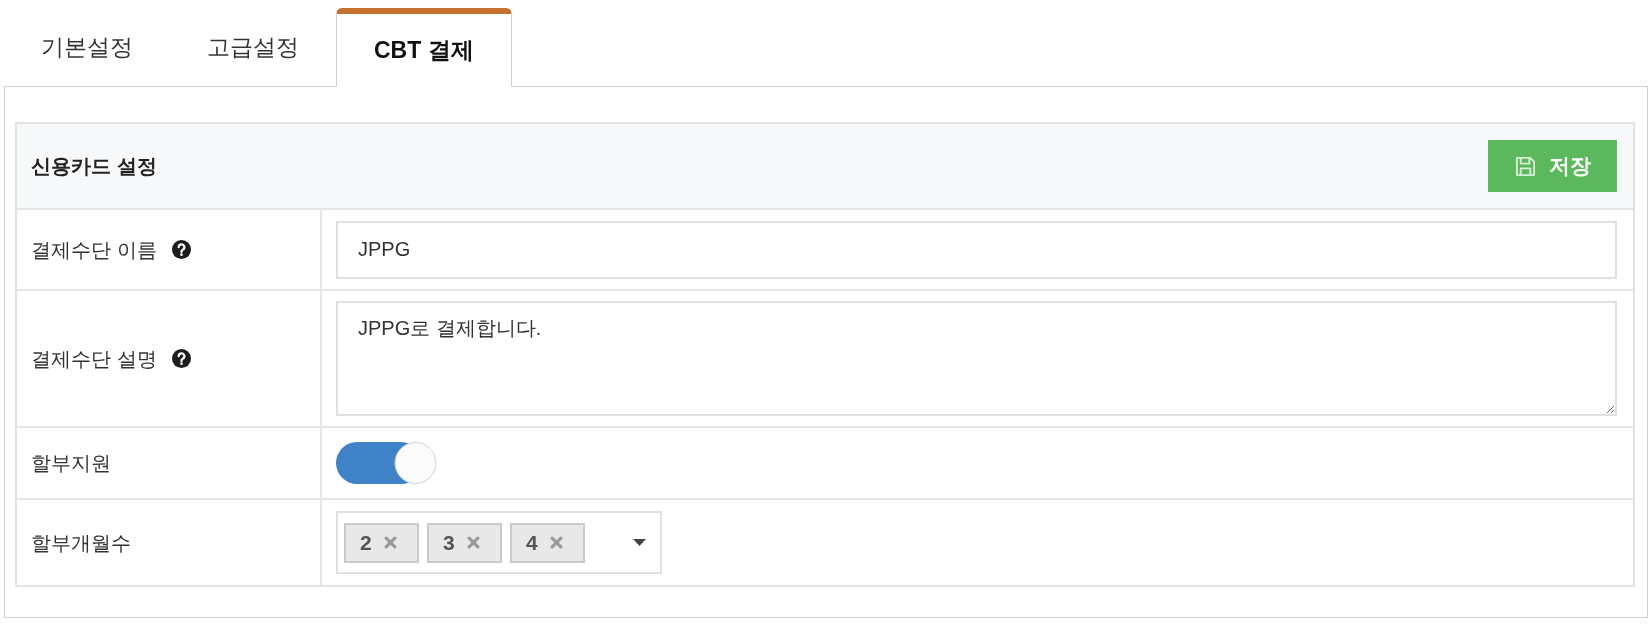 The width and height of the screenshot is (1652, 628). Describe the element at coordinates (499, 542) in the screenshot. I see `multi-select-field: 2 3 4` at that location.